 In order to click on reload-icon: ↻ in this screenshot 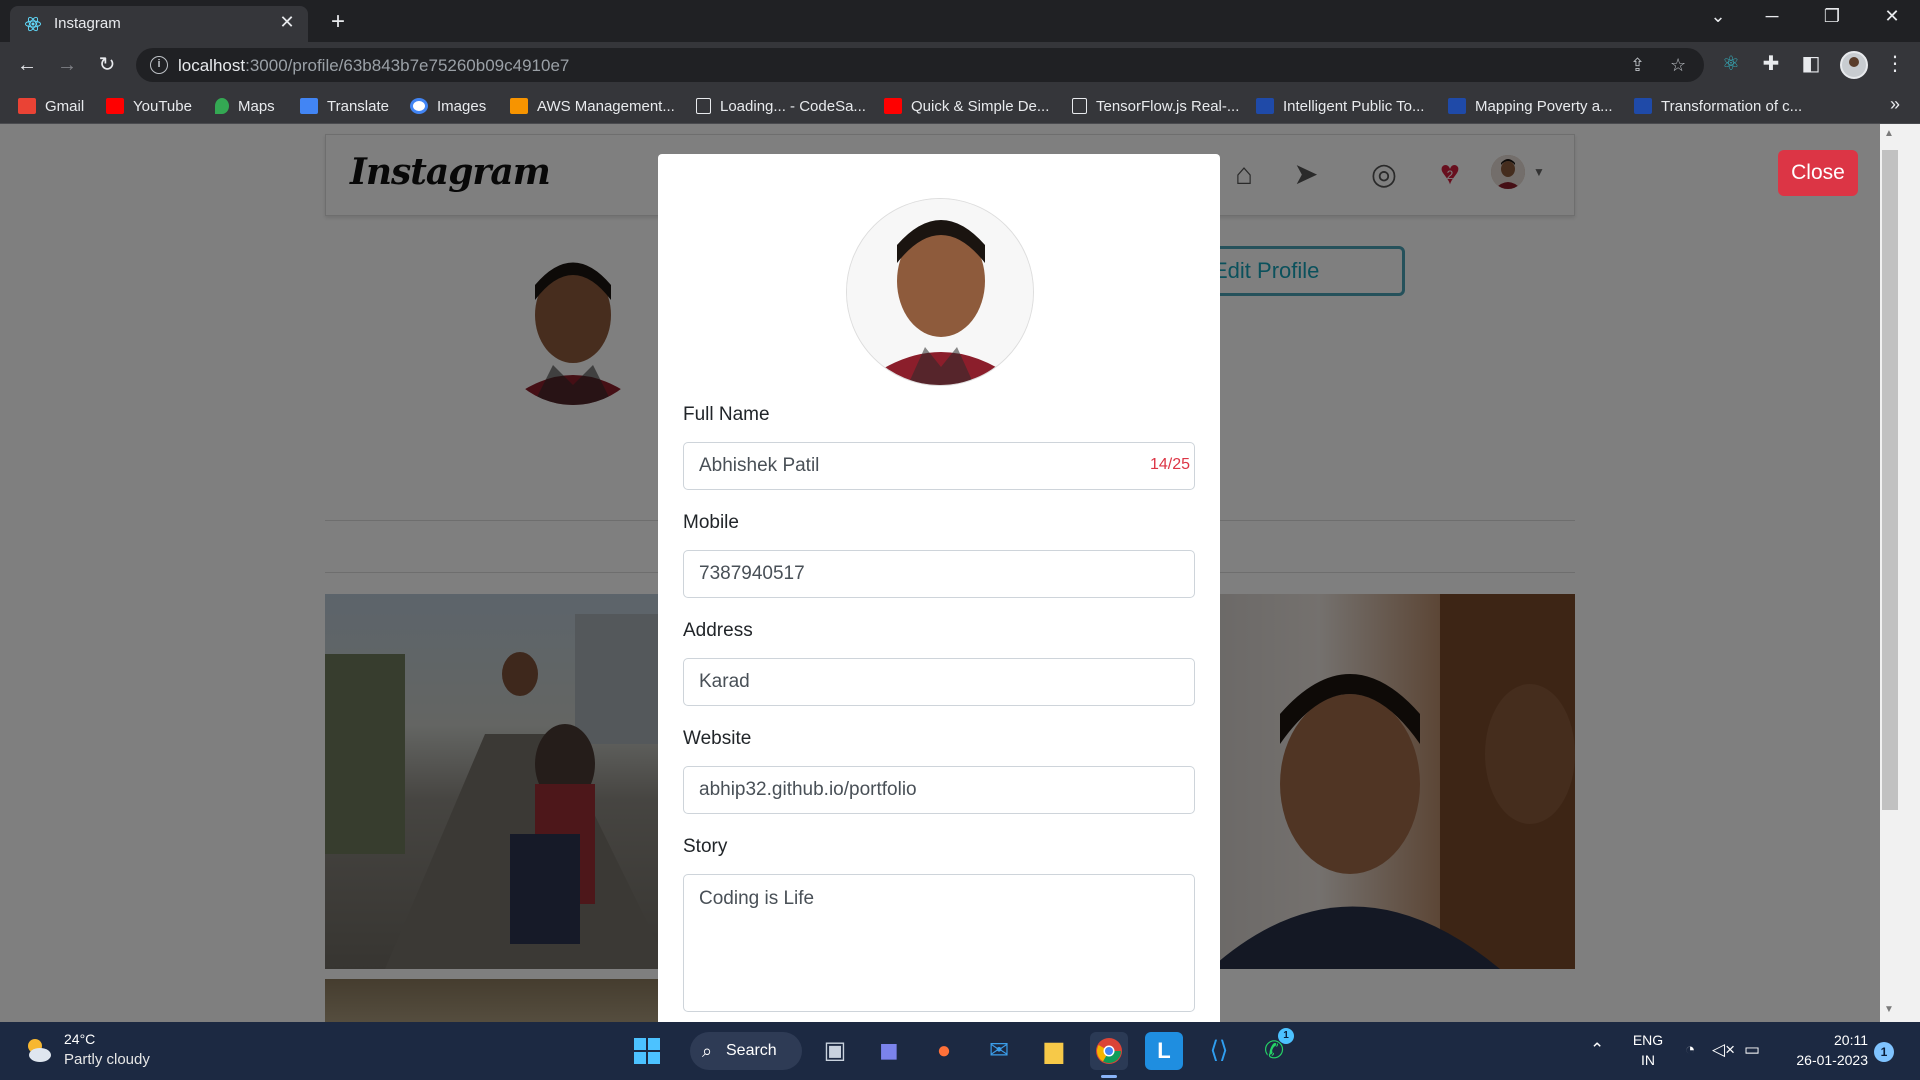, I will do `click(107, 65)`.